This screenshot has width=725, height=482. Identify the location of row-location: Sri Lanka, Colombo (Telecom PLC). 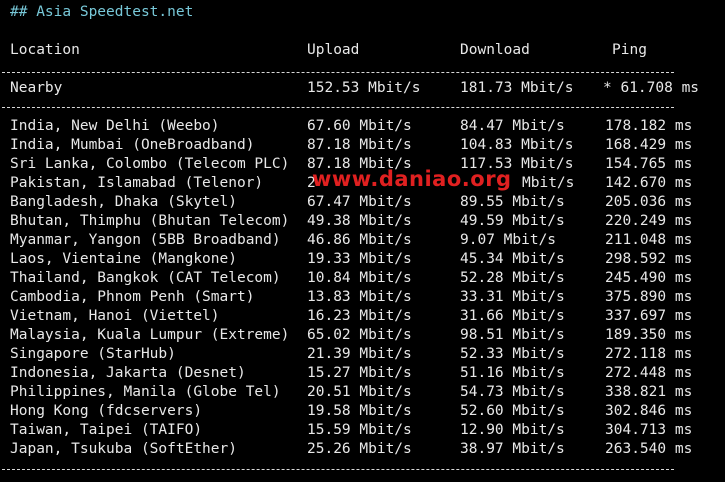
(150, 164).